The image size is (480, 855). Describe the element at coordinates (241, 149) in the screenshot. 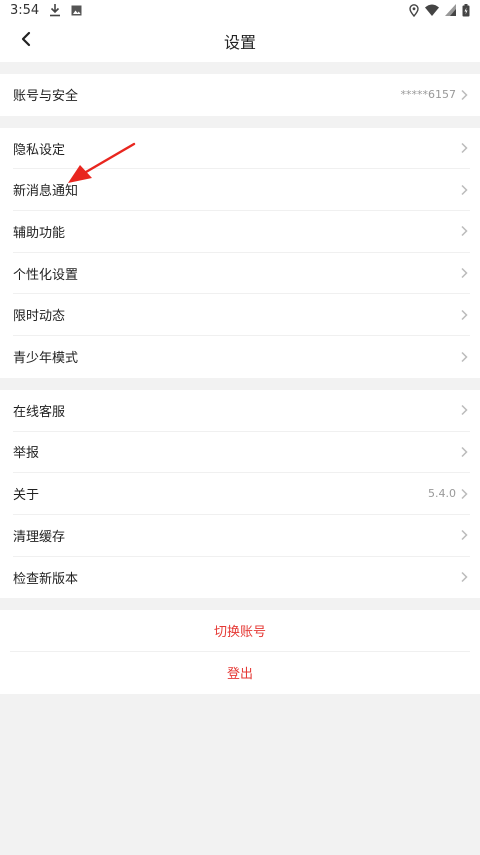

I see `settings-row-privacy: 隐私设定` at that location.